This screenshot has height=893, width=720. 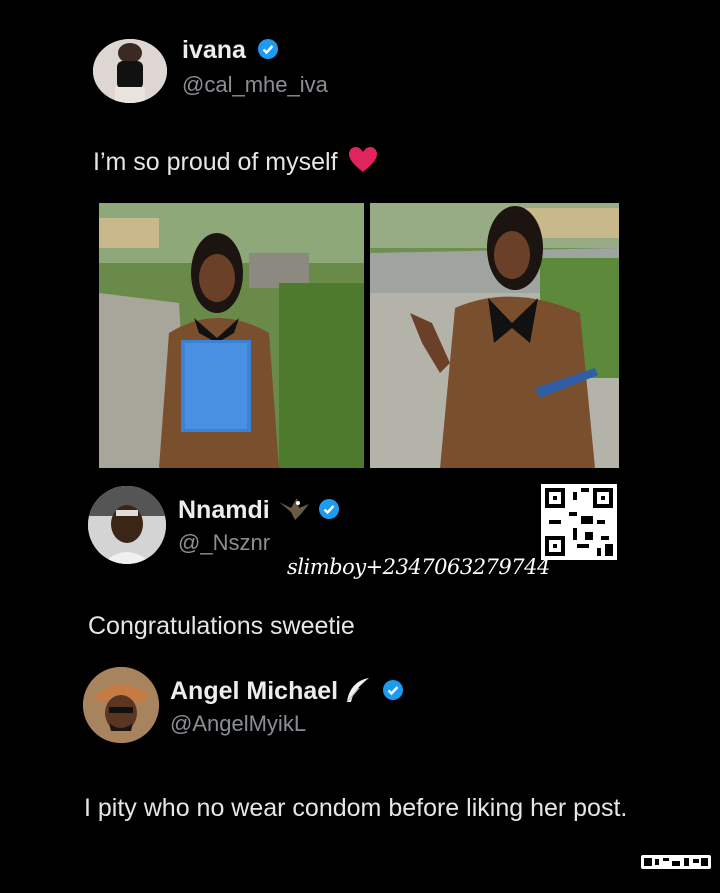 I want to click on qr-code-icon, so click(x=579, y=522).